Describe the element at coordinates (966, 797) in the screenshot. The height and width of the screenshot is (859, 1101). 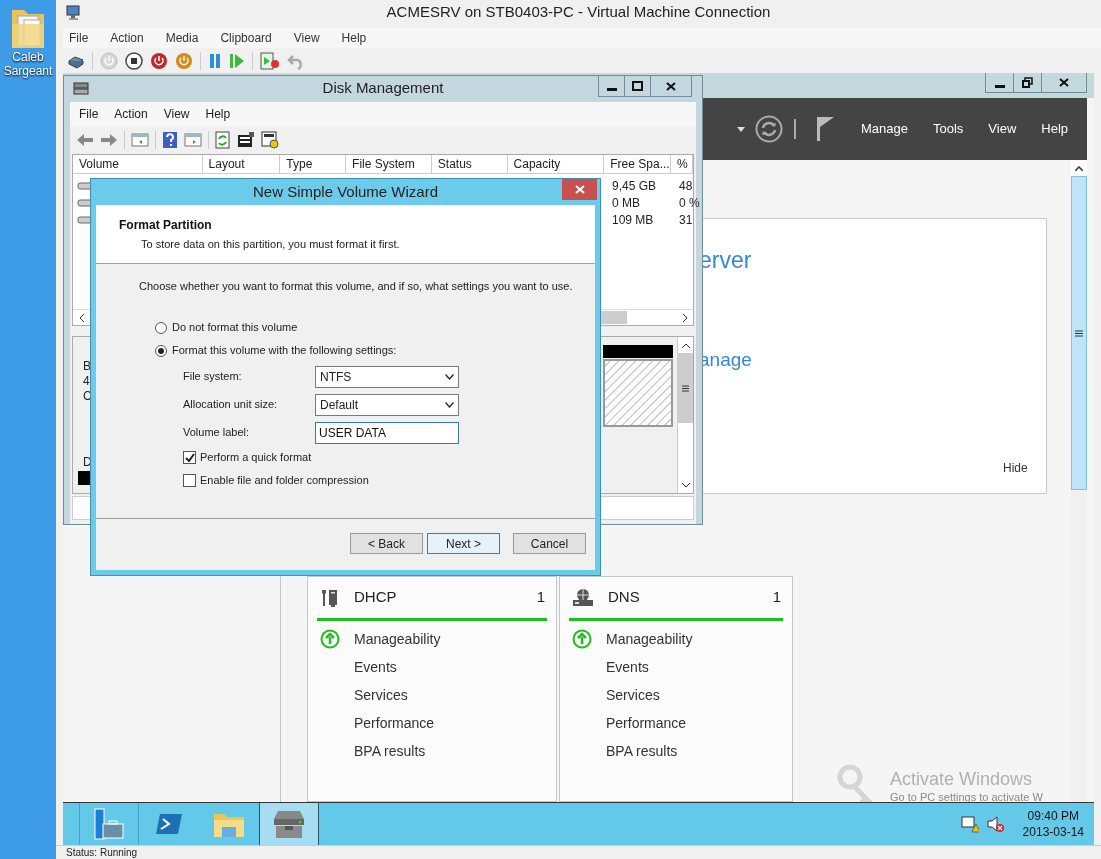
I see `activation-text: Go to PC settings to activate W` at that location.